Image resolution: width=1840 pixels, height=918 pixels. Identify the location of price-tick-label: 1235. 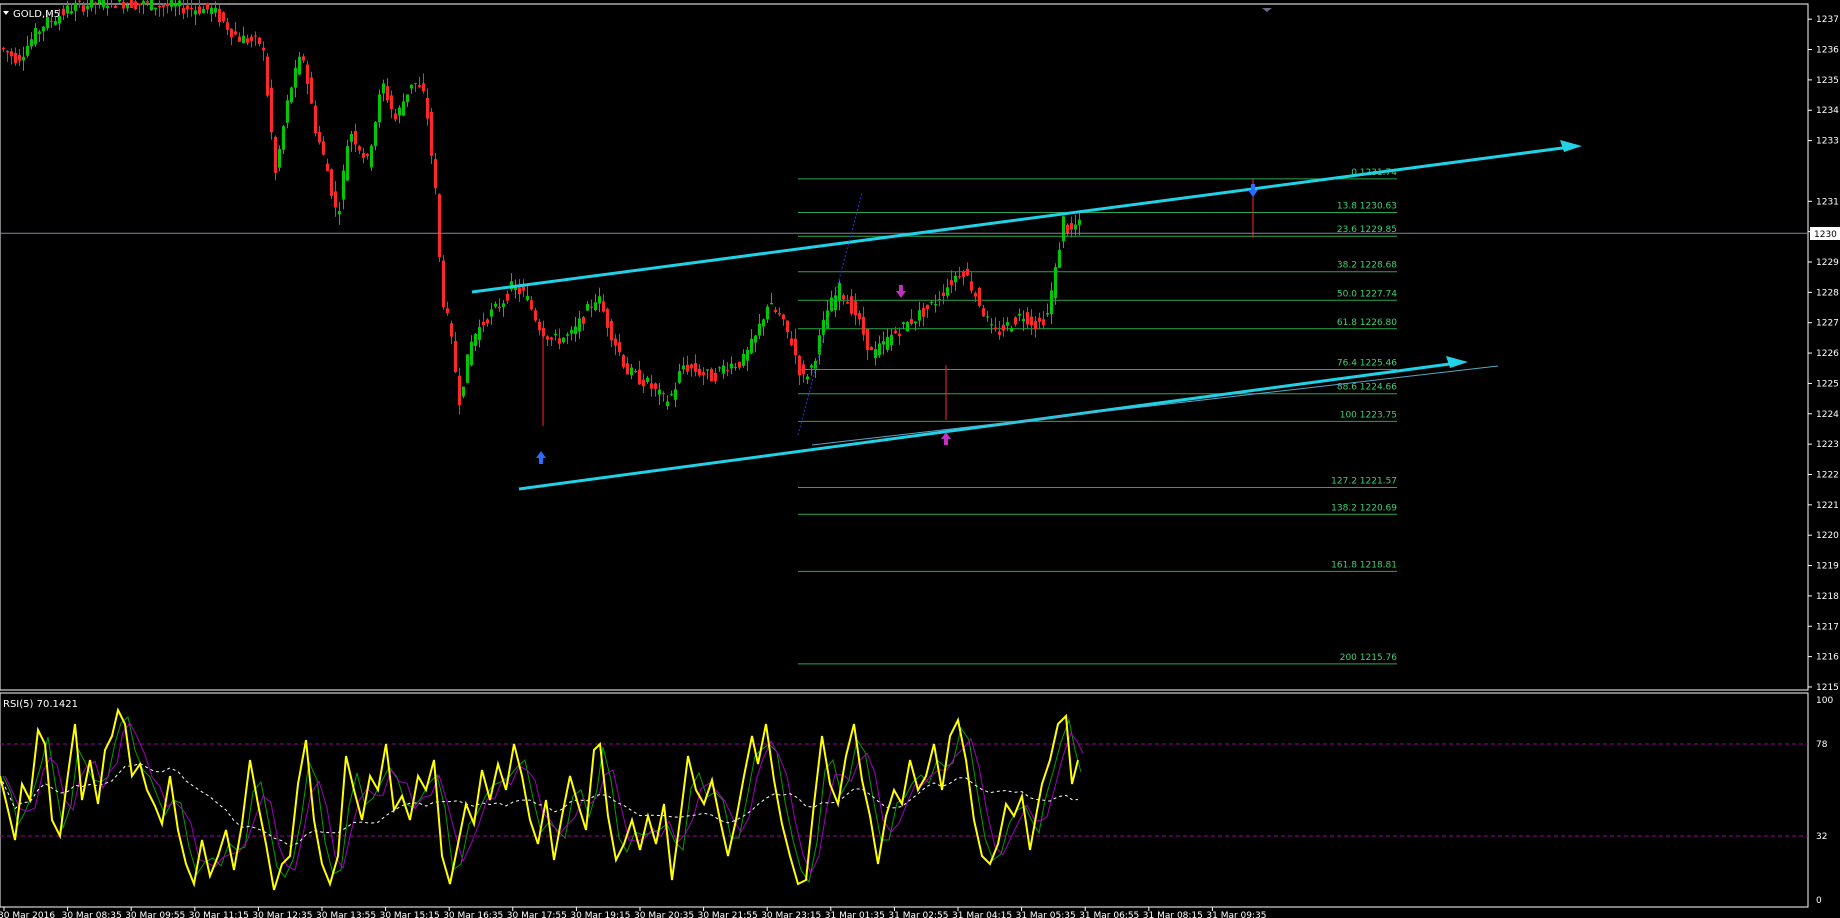
(1827, 81).